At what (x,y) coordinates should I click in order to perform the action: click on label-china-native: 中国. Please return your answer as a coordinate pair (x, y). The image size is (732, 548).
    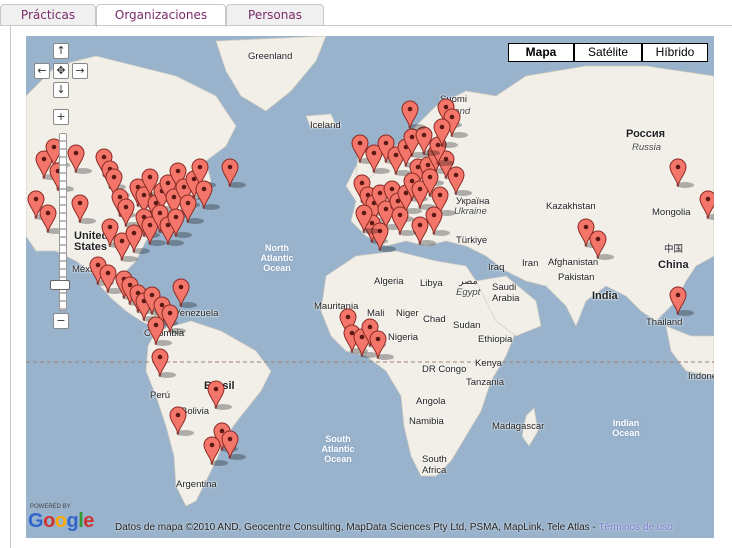
    Looking at the image, I should click on (674, 249).